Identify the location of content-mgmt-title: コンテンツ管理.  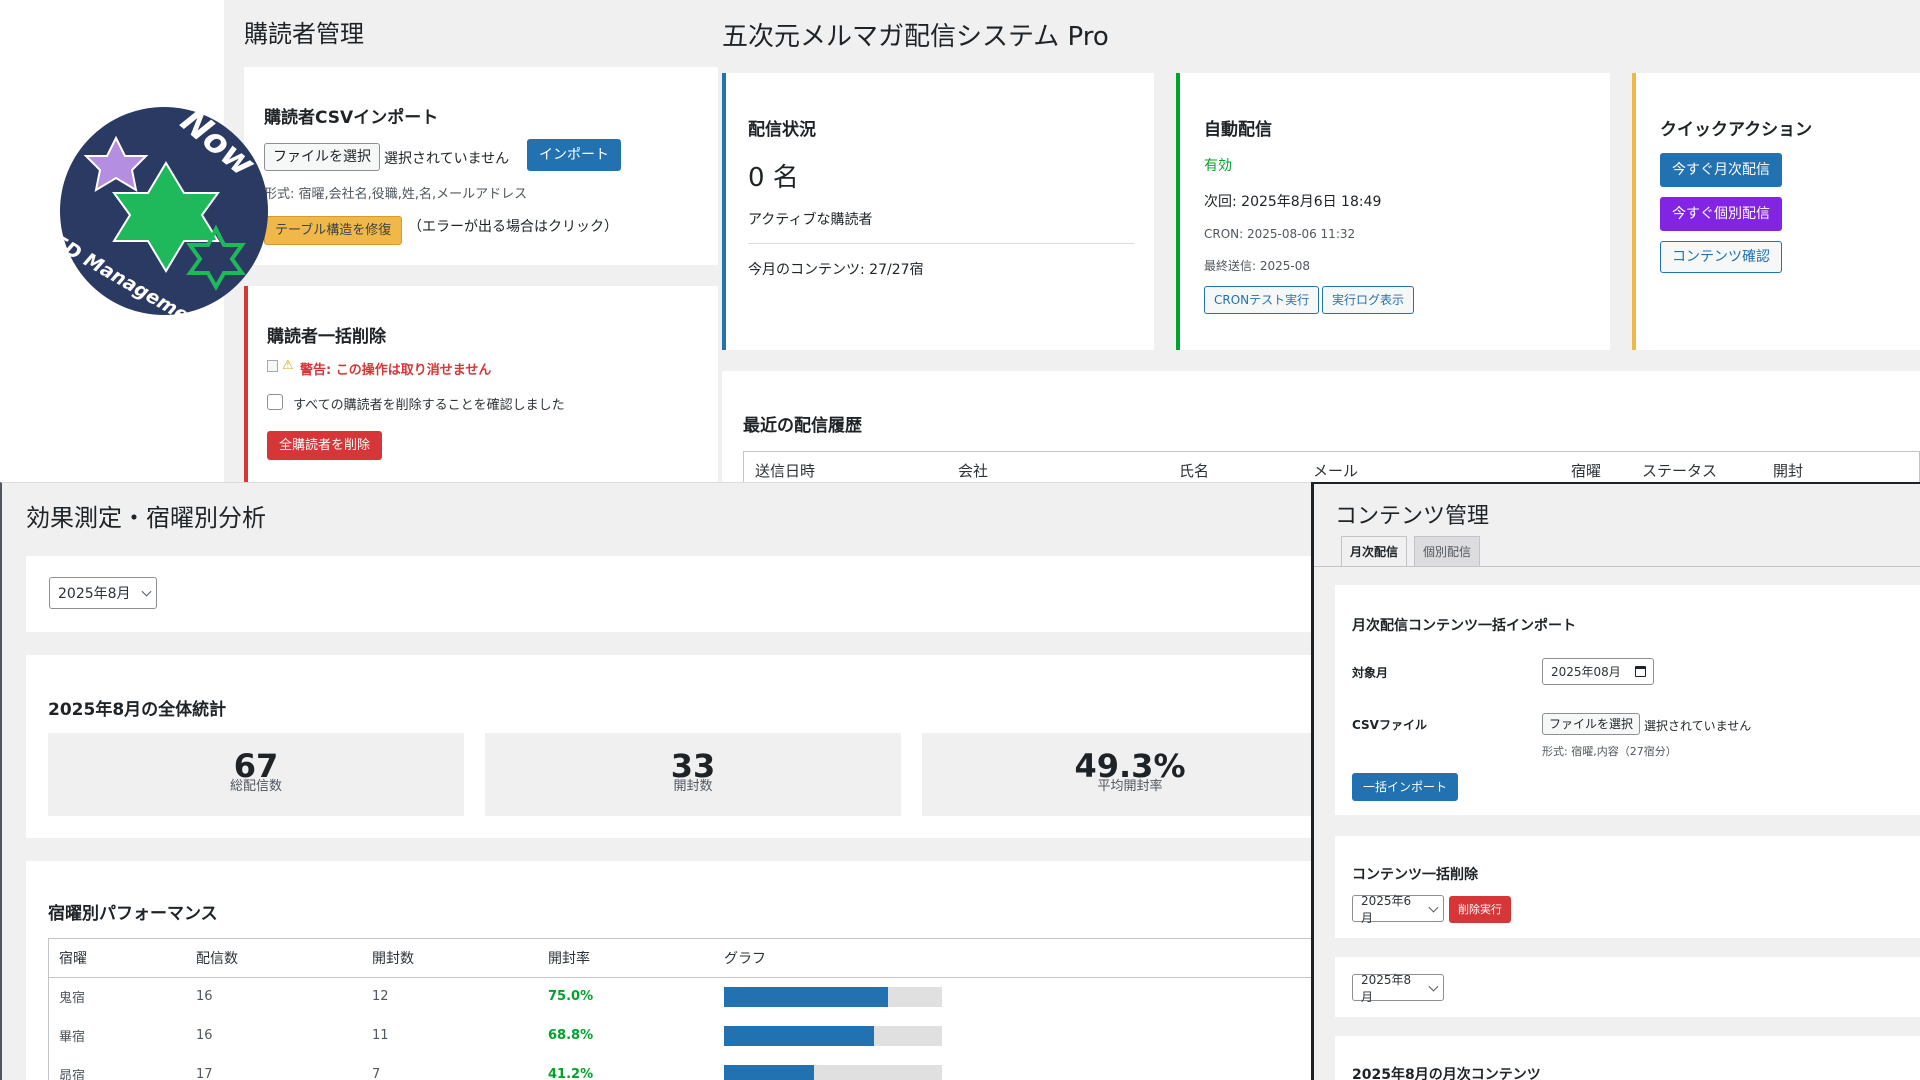
(1412, 516).